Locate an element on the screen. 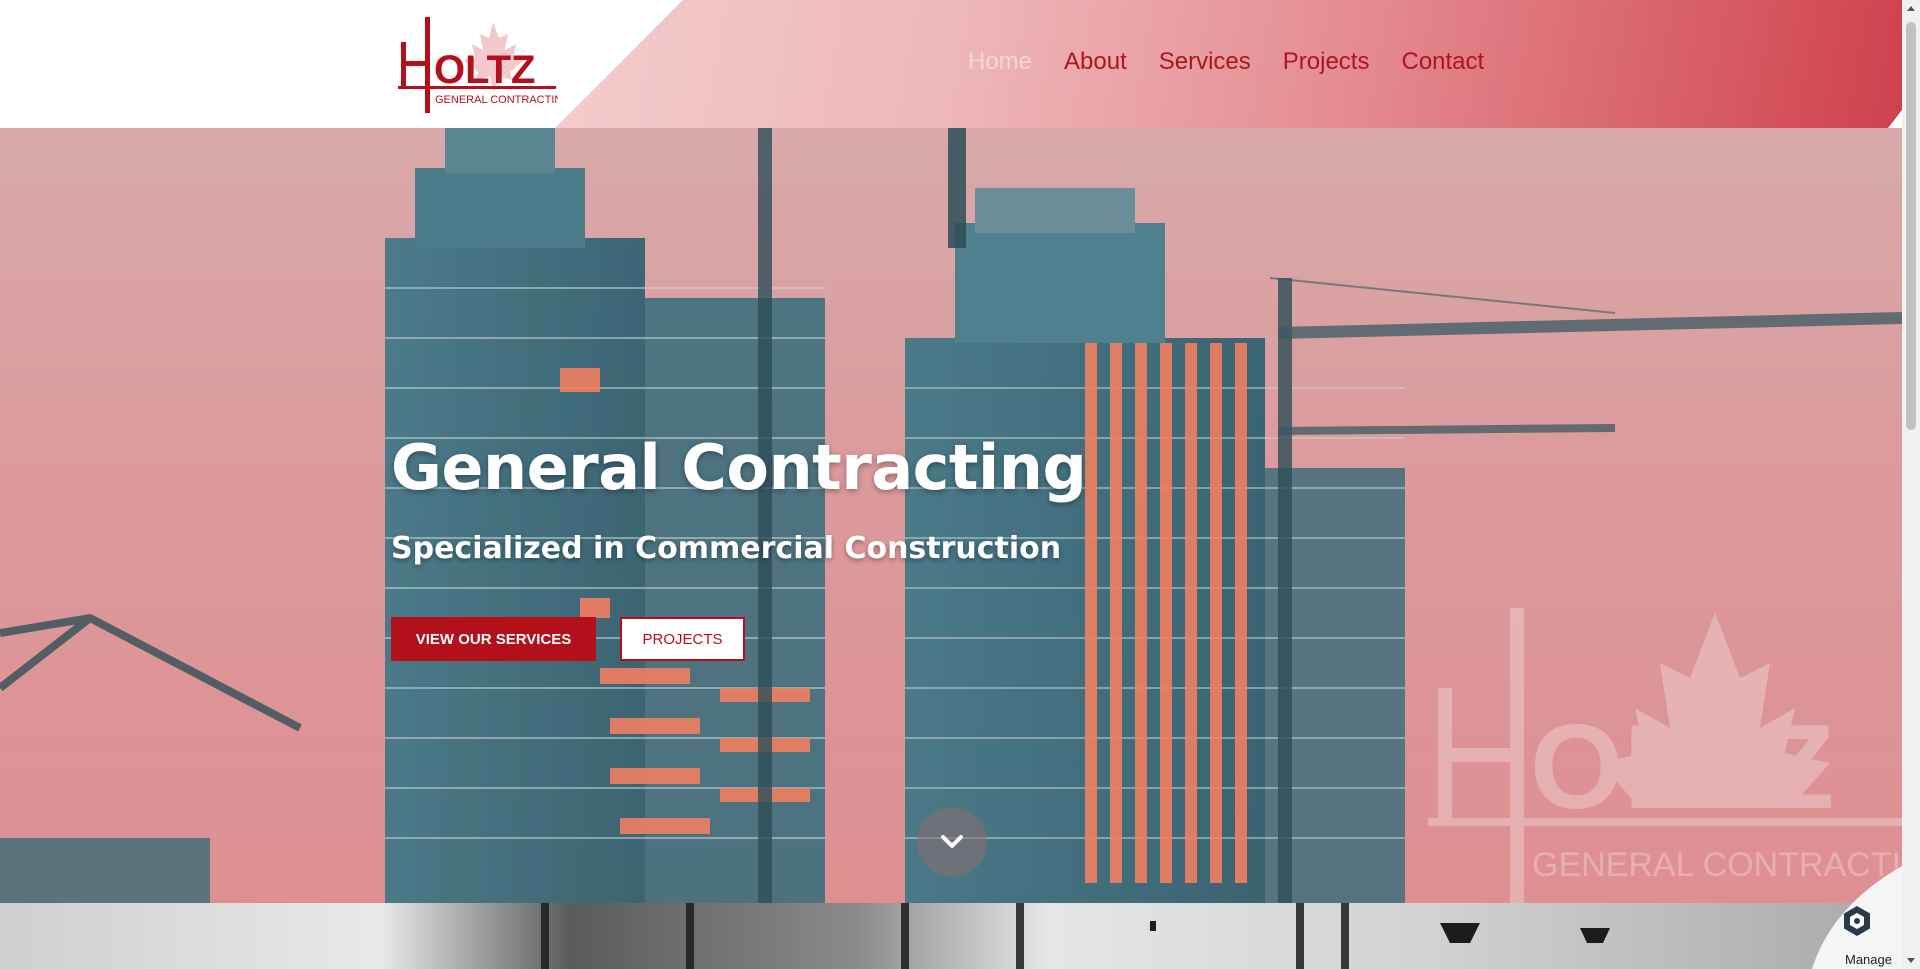 The image size is (1920, 969). scroll-down-arrow-icon is located at coordinates (1911, 960).